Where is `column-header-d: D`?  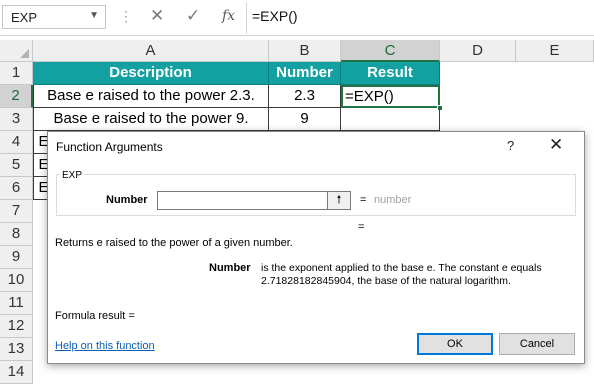 column-header-d: D is located at coordinates (478, 51).